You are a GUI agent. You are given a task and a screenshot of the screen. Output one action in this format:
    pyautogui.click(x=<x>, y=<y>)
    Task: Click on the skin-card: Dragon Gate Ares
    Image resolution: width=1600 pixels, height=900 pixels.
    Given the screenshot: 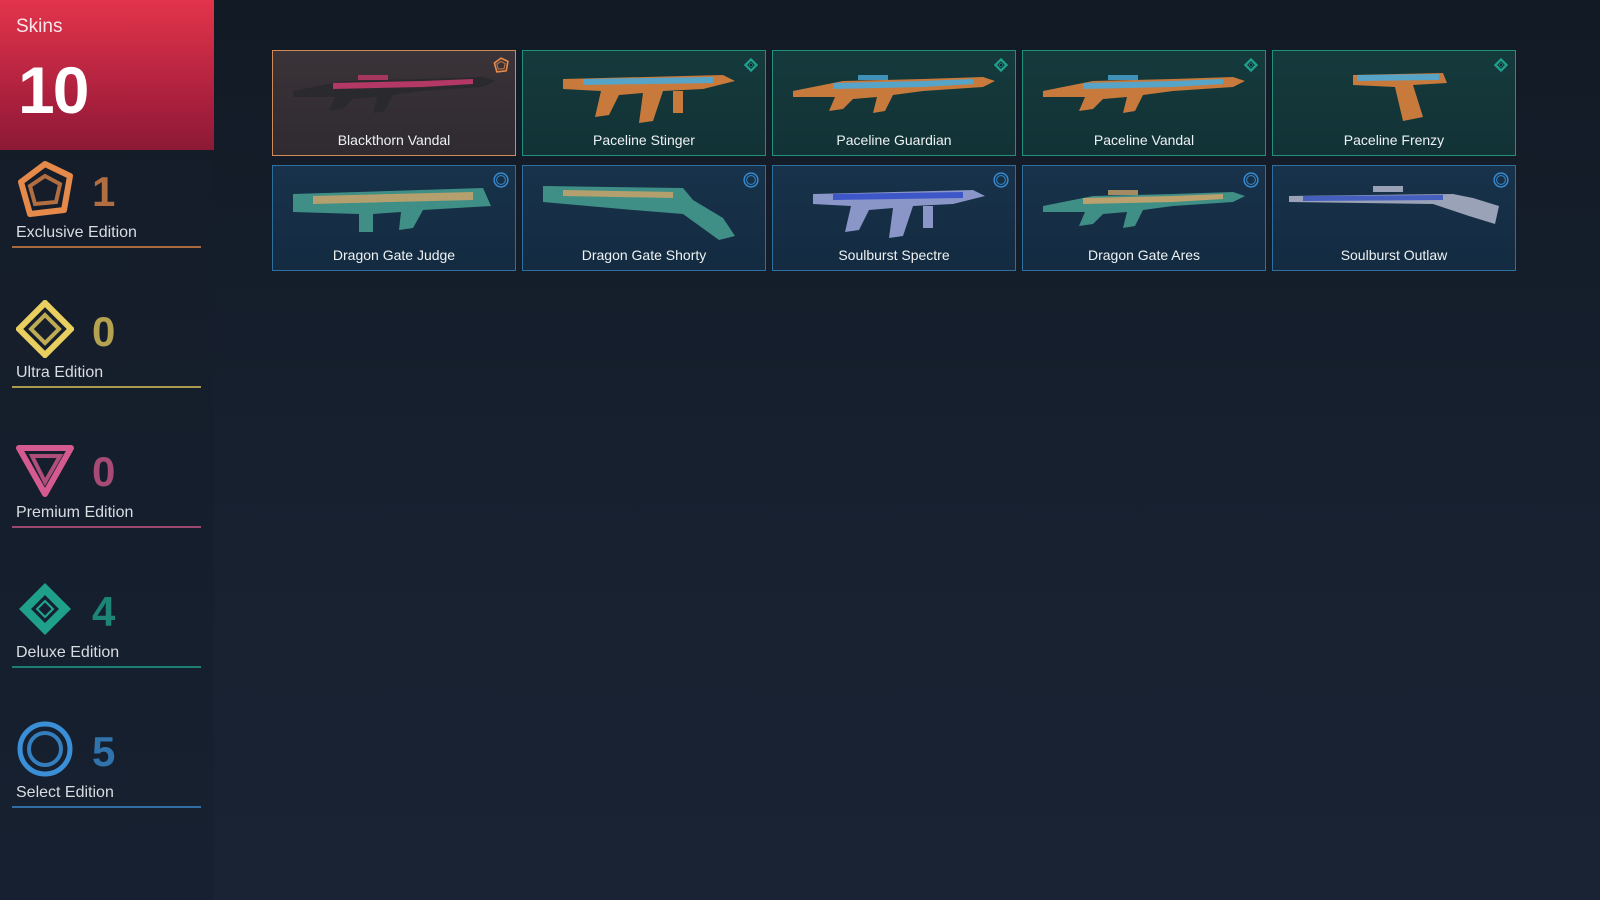 What is the action you would take?
    pyautogui.click(x=1144, y=218)
    